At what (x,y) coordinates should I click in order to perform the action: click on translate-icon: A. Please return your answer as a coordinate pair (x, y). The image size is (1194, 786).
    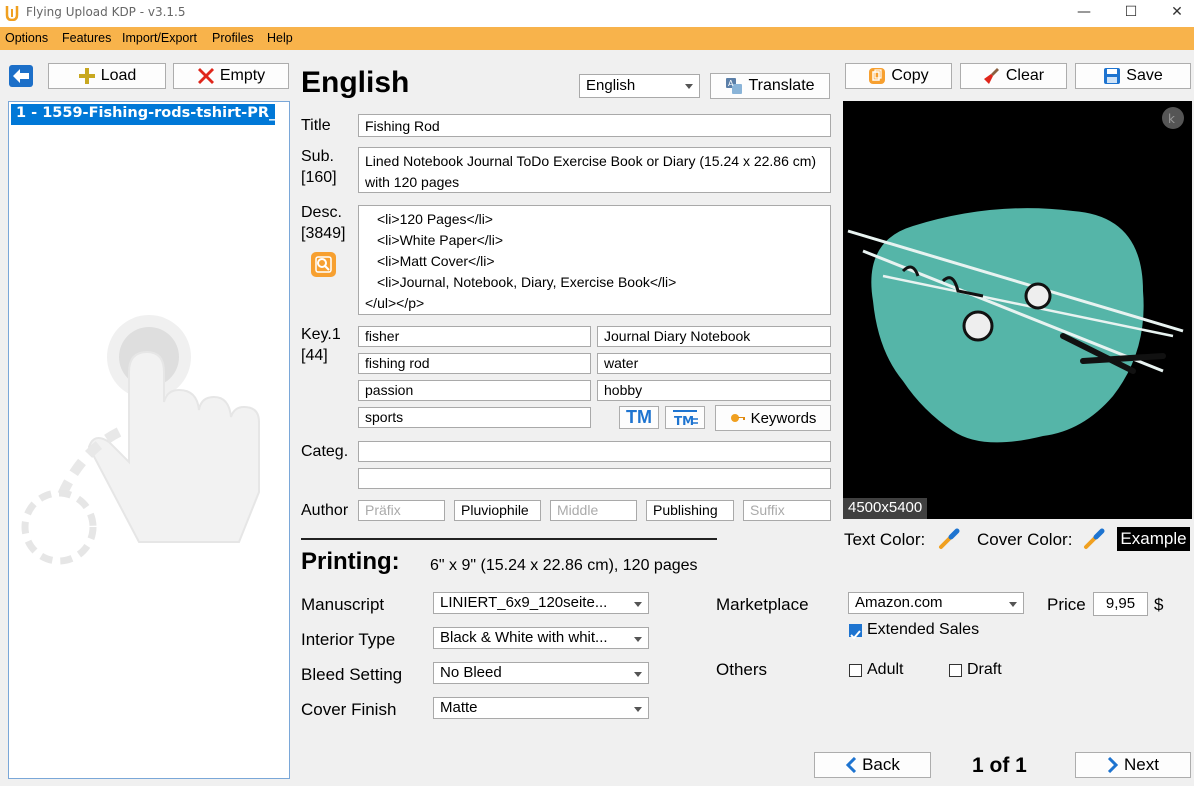
    Looking at the image, I should click on (734, 86).